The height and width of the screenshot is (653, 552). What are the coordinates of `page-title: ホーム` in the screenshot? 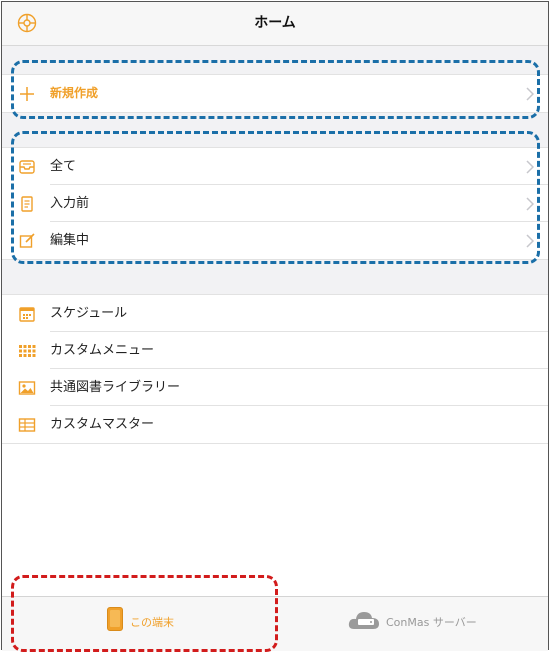 It's located at (275, 23).